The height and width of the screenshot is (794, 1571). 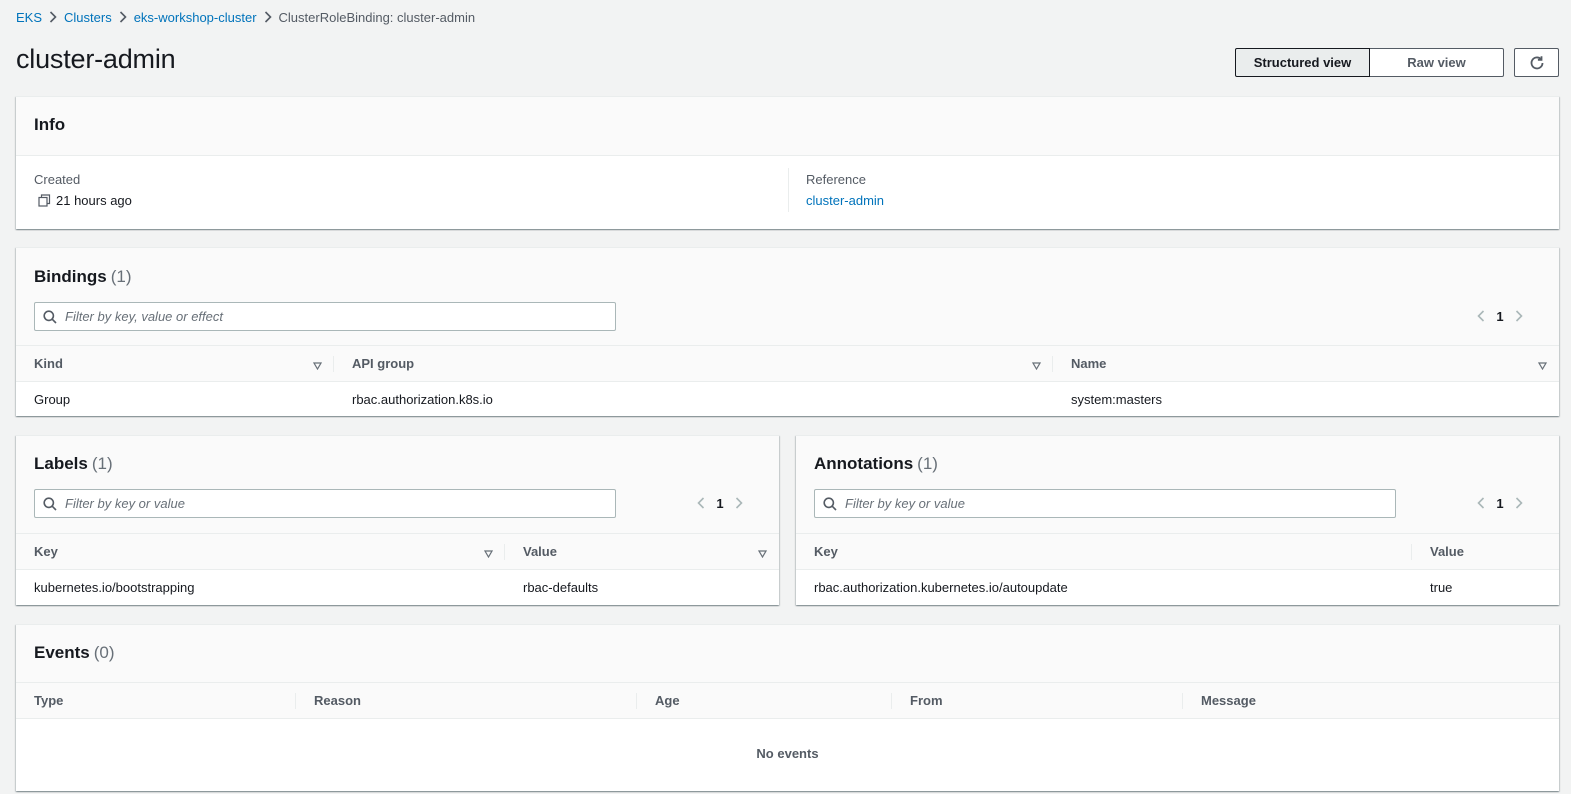 I want to click on table-cell: rbac.authorization.k8s.io, so click(x=422, y=400).